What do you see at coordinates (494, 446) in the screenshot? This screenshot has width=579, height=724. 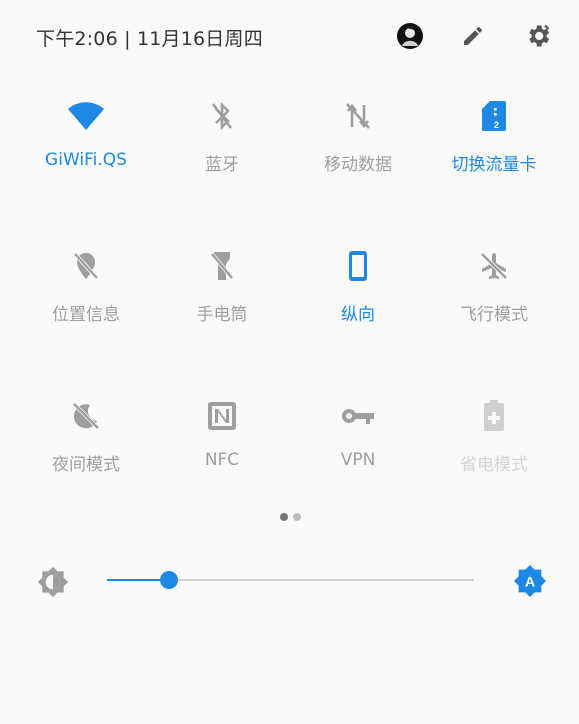 I see `tile-battery-saver: 省电模式` at bounding box center [494, 446].